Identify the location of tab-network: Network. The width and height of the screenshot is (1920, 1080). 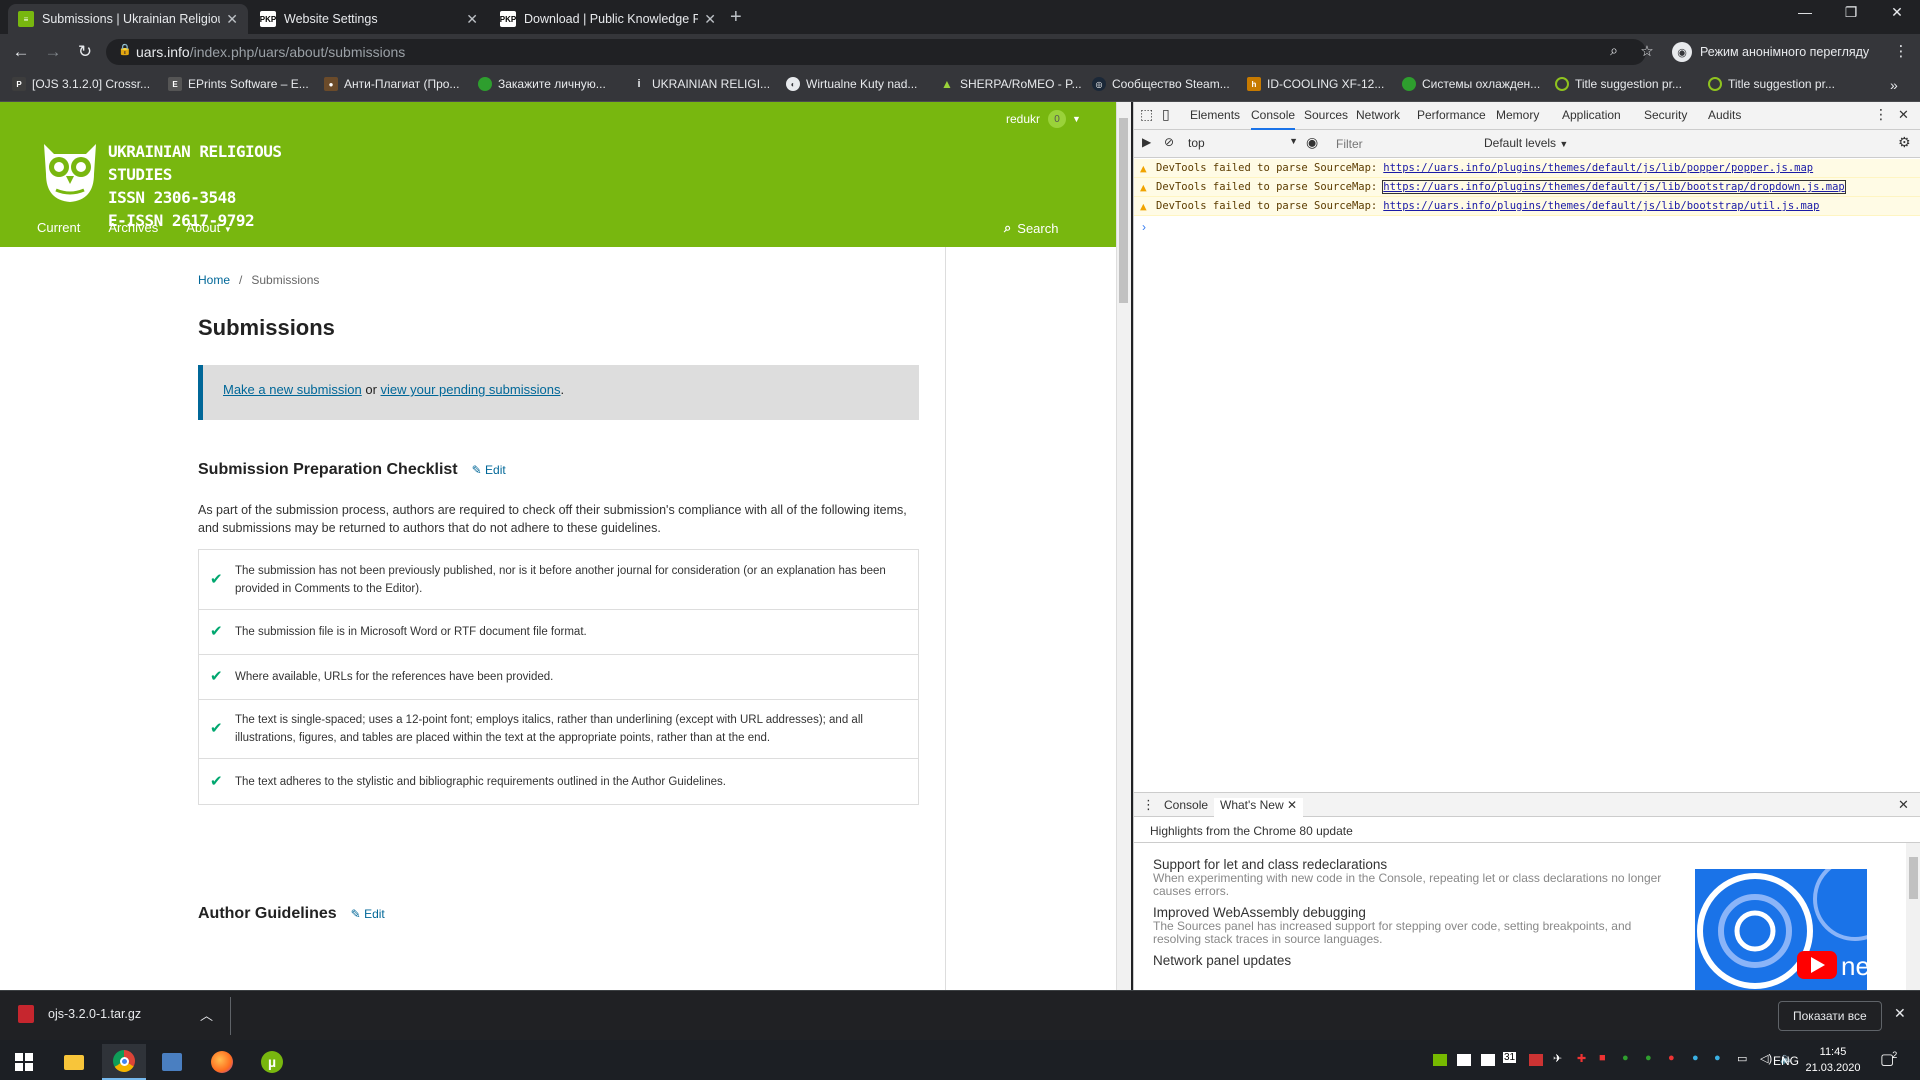
(1378, 115).